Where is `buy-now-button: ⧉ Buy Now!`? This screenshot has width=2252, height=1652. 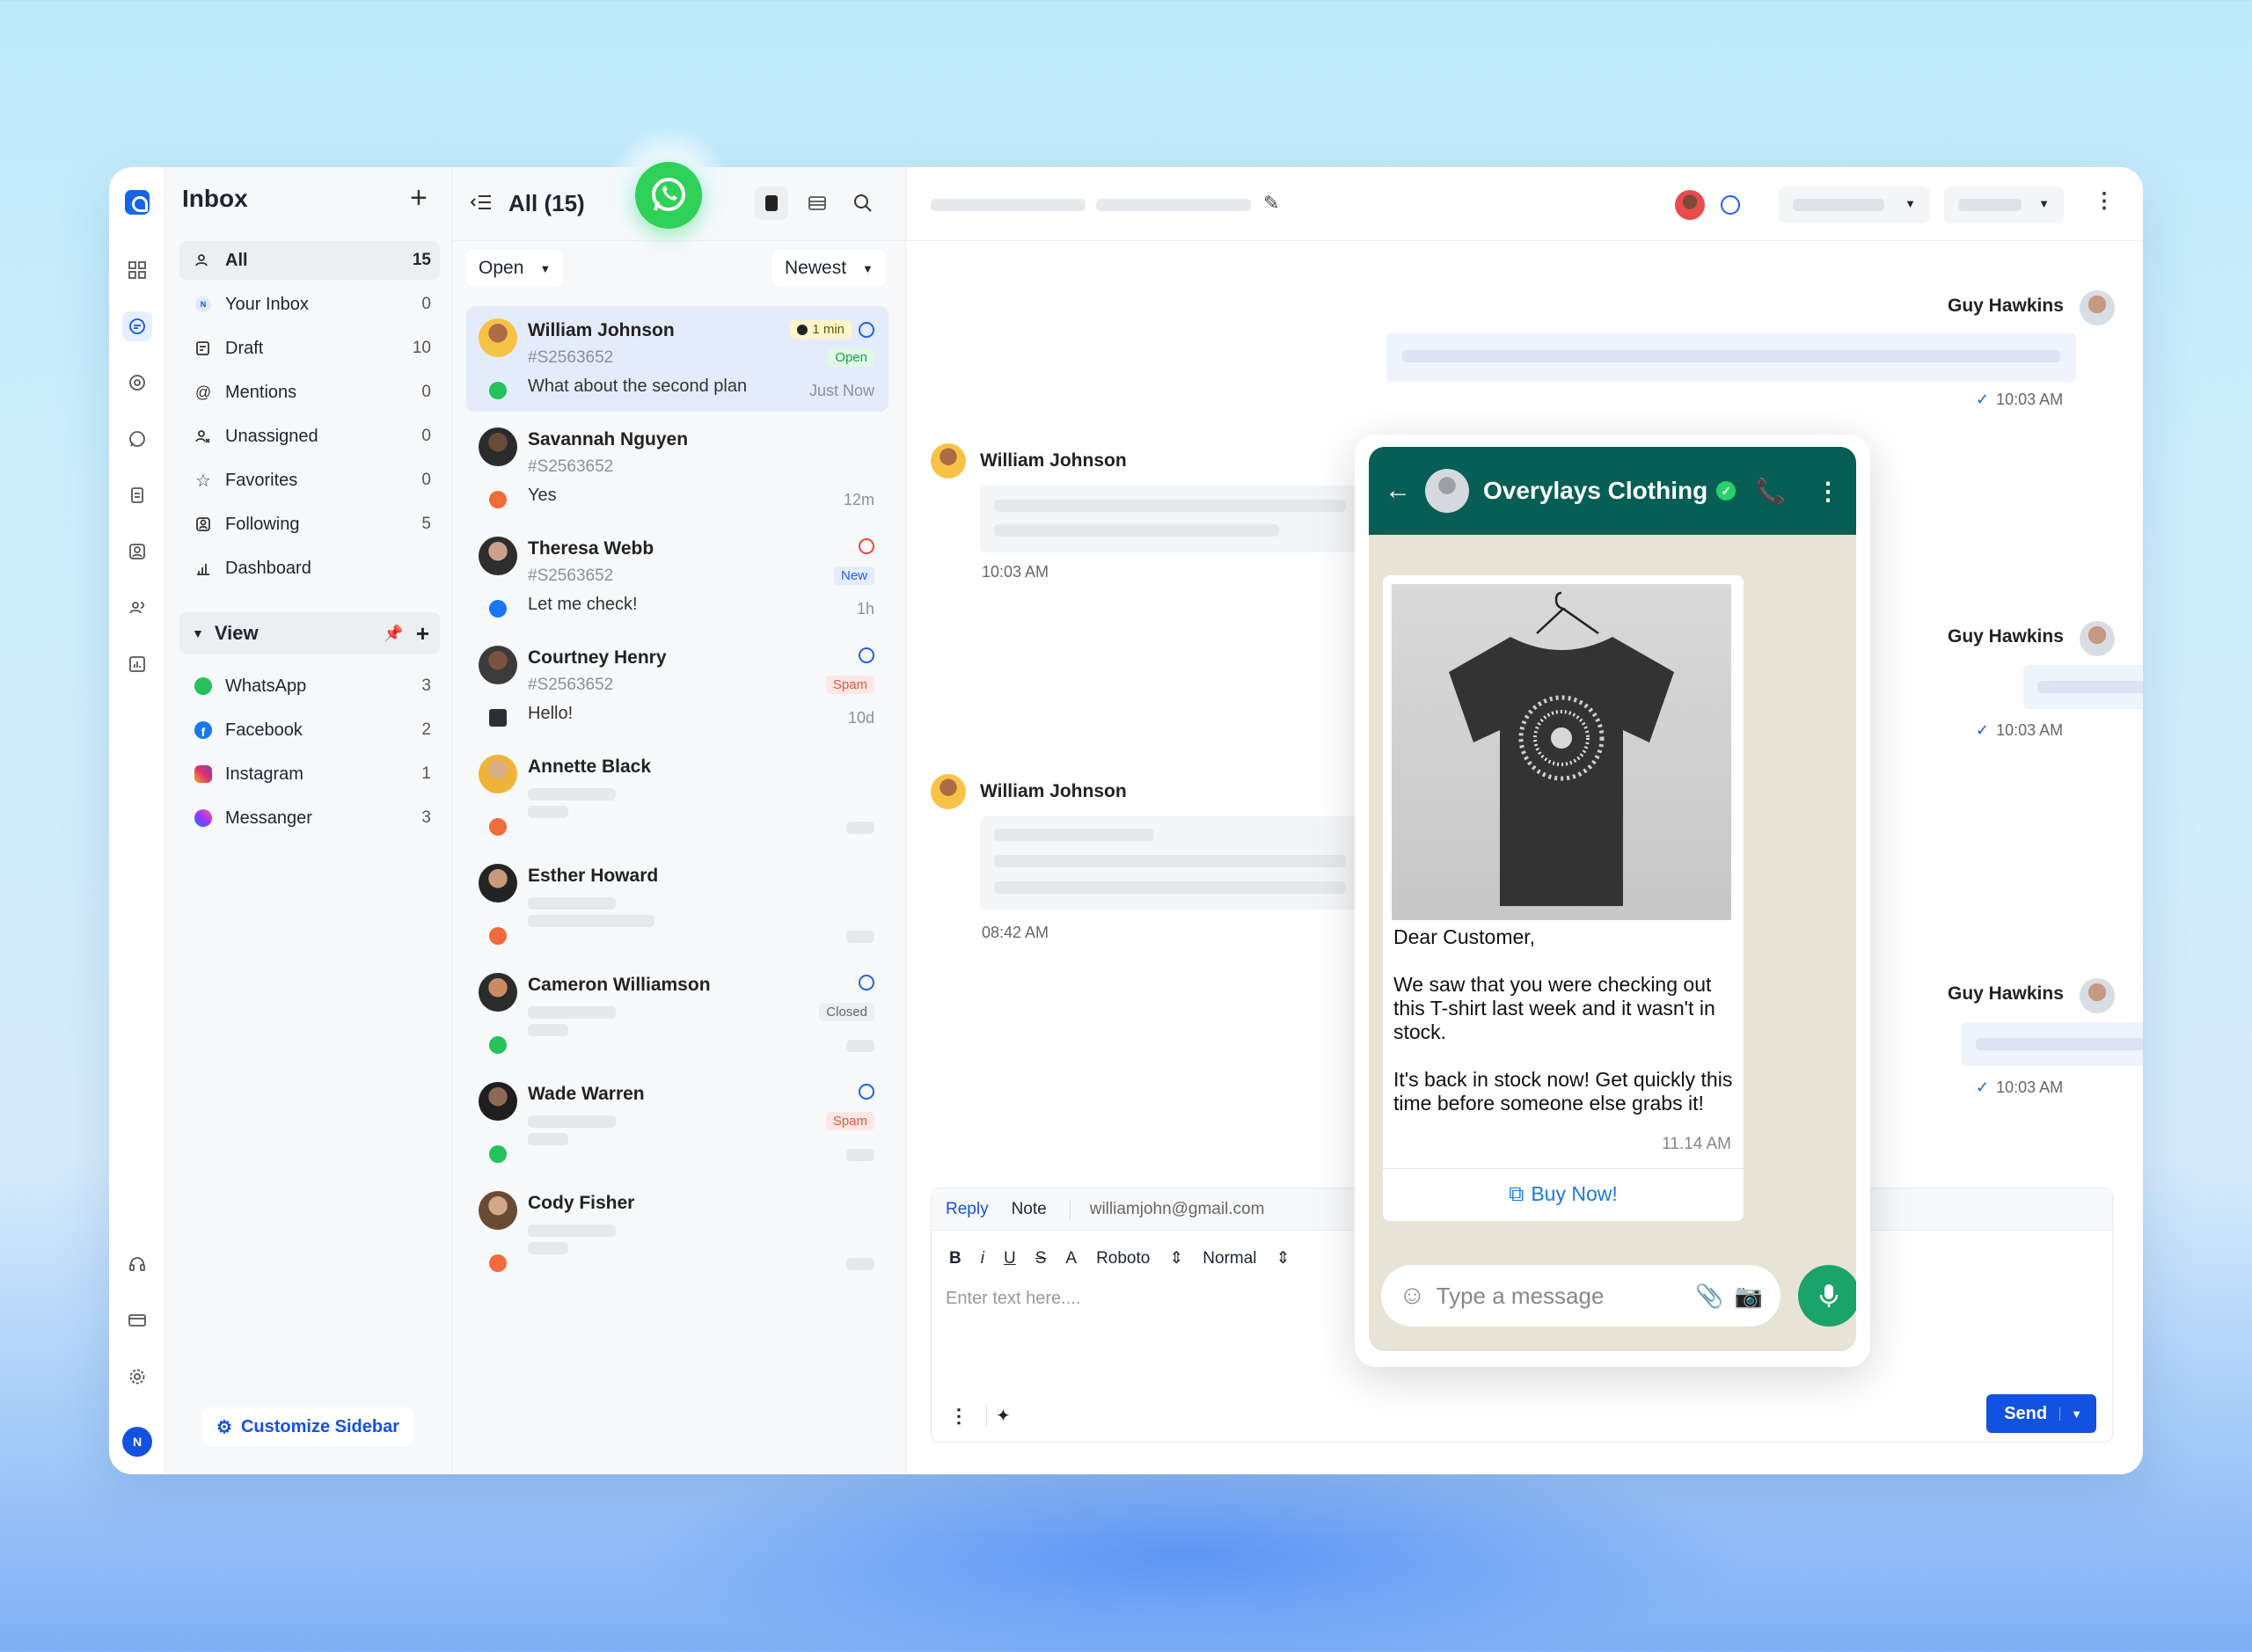
buy-now-button: ⧉ Buy Now! is located at coordinates (1563, 1193).